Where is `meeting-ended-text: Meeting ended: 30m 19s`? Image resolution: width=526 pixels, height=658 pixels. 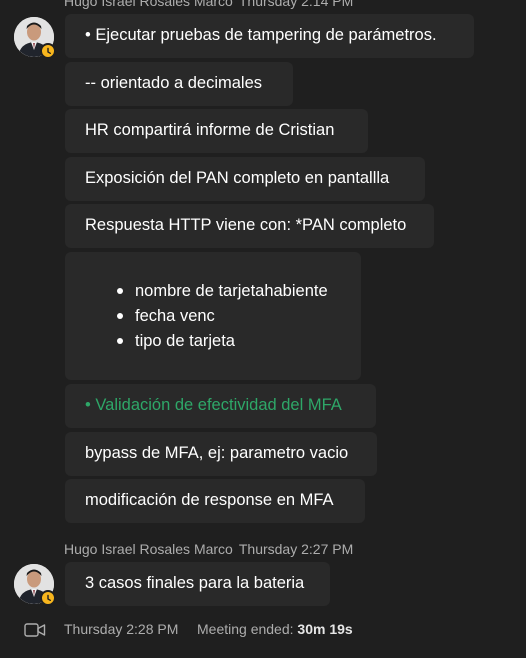
meeting-ended-text: Meeting ended: 30m 19s is located at coordinates (275, 629).